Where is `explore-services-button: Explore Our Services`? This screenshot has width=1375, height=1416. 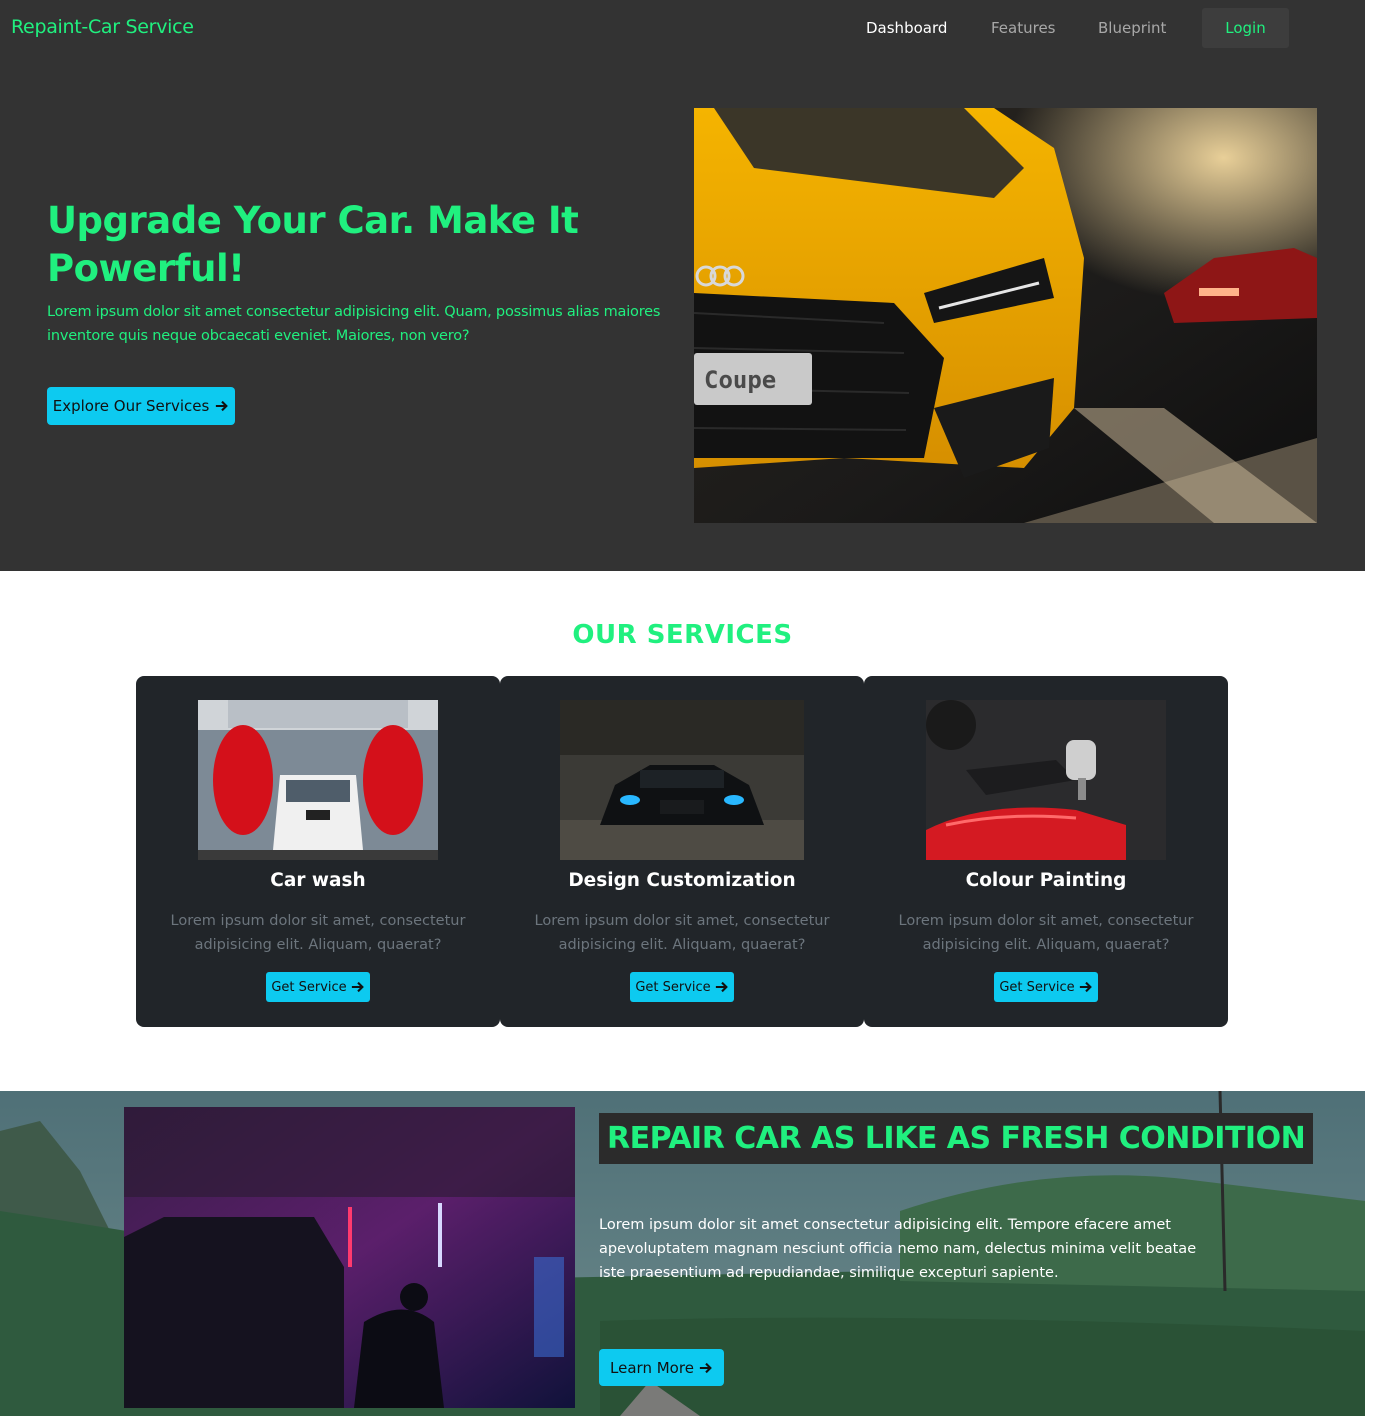 explore-services-button: Explore Our Services is located at coordinates (141, 406).